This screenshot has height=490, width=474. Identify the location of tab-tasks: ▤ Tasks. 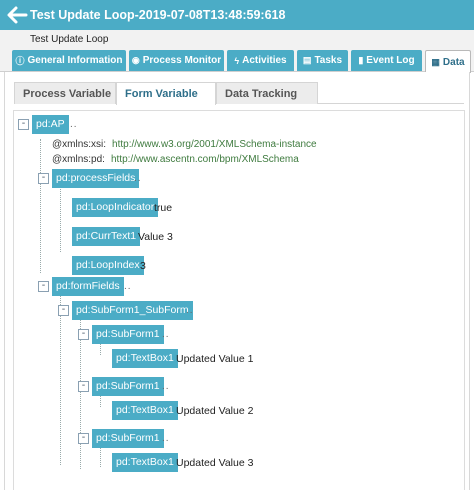
(322, 60).